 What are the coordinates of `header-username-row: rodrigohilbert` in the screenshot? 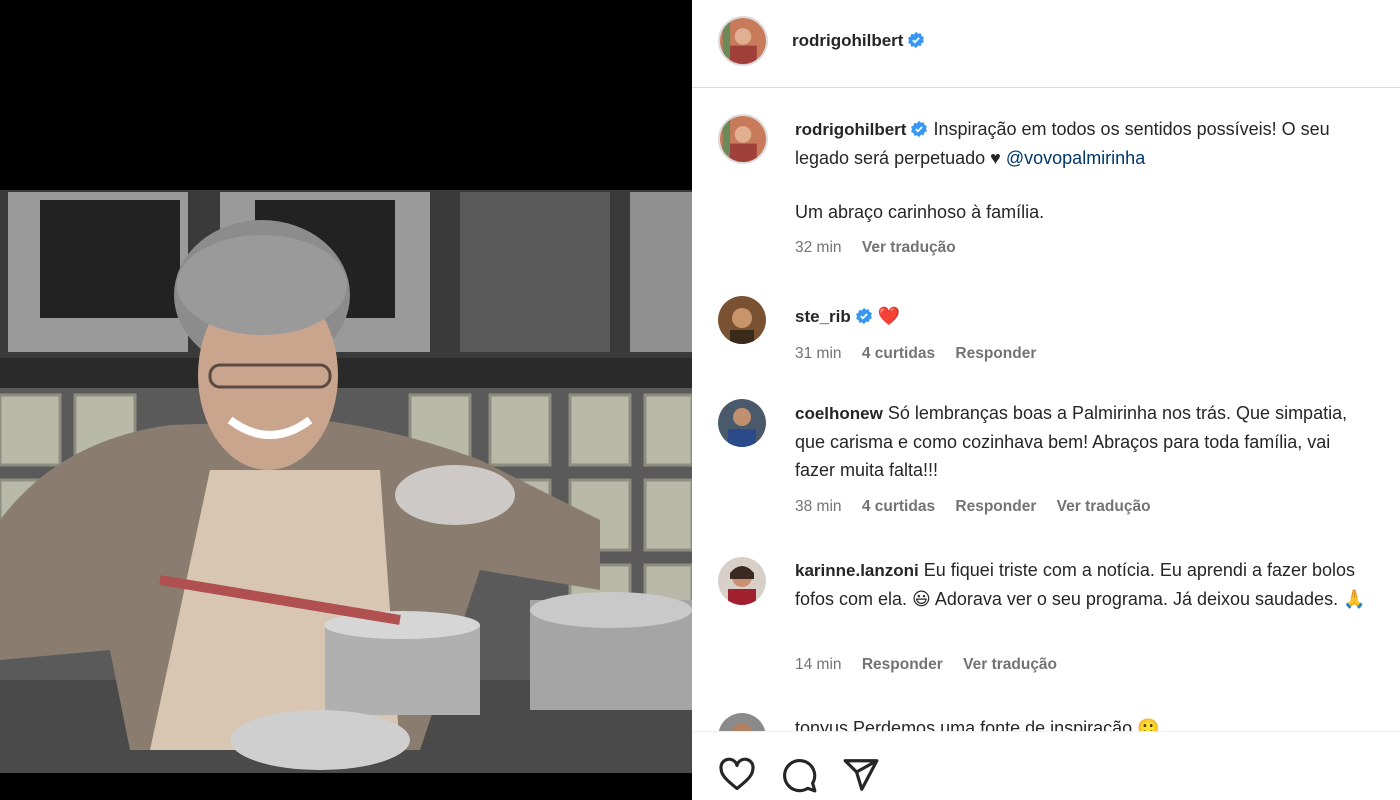 It's located at (858, 41).